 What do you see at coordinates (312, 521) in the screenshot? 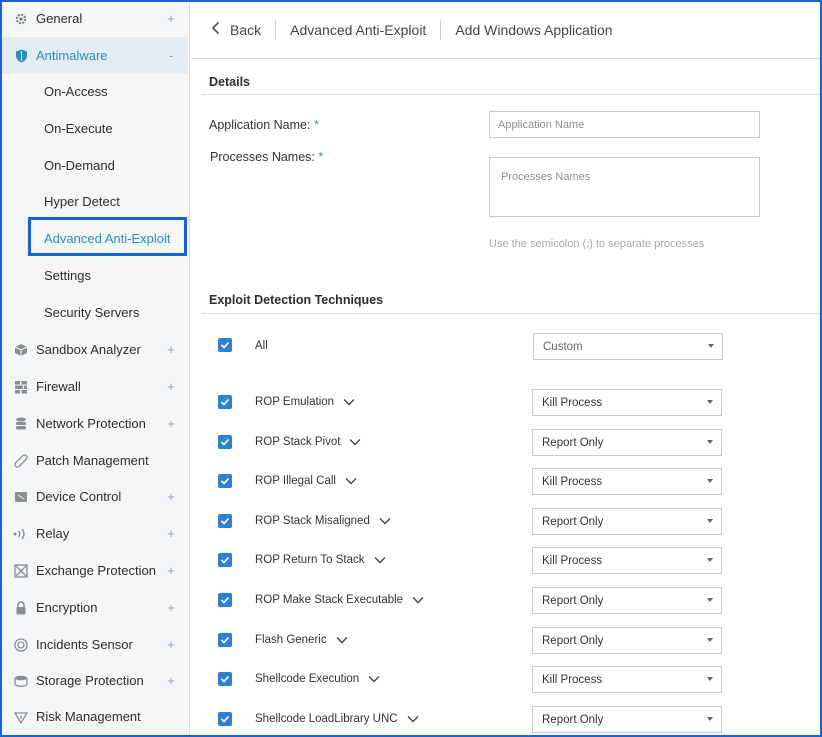
I see `technique-name: ROP Stack Misaligned` at bounding box center [312, 521].